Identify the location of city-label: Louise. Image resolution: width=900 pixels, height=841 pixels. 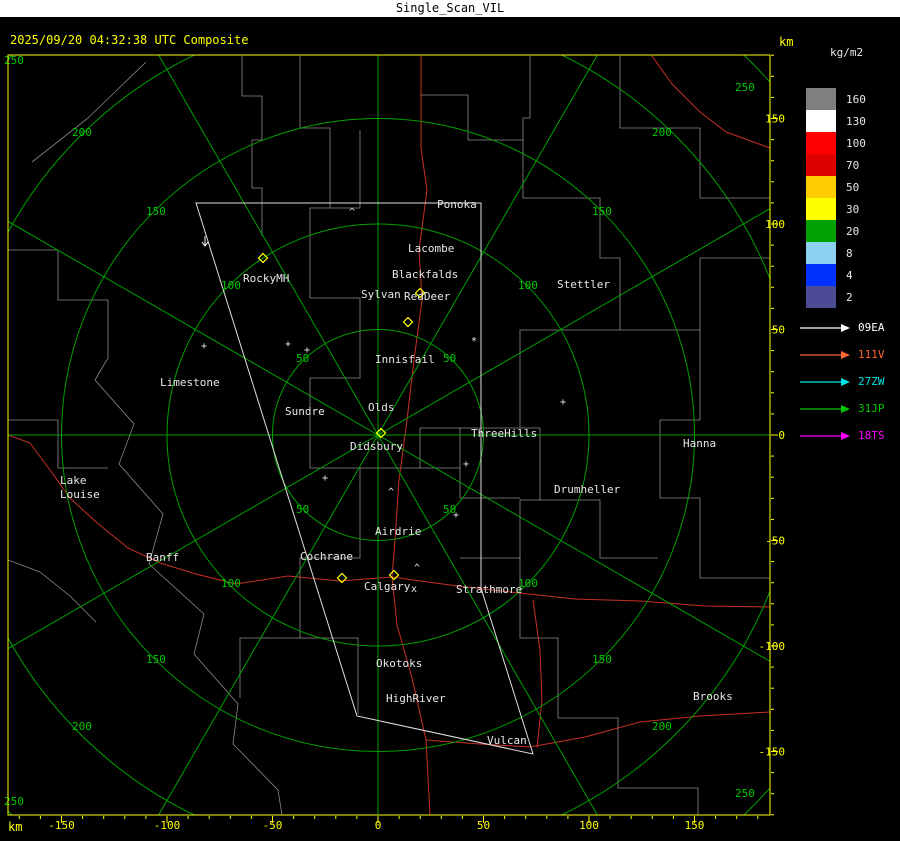
(80, 494).